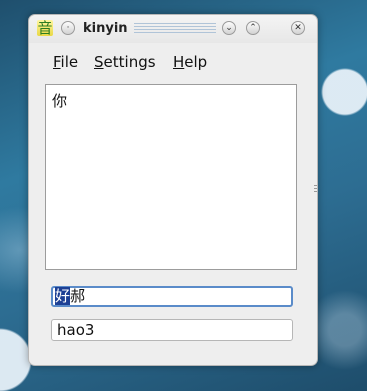  Describe the element at coordinates (298, 28) in the screenshot. I see `close-button: ✕` at that location.